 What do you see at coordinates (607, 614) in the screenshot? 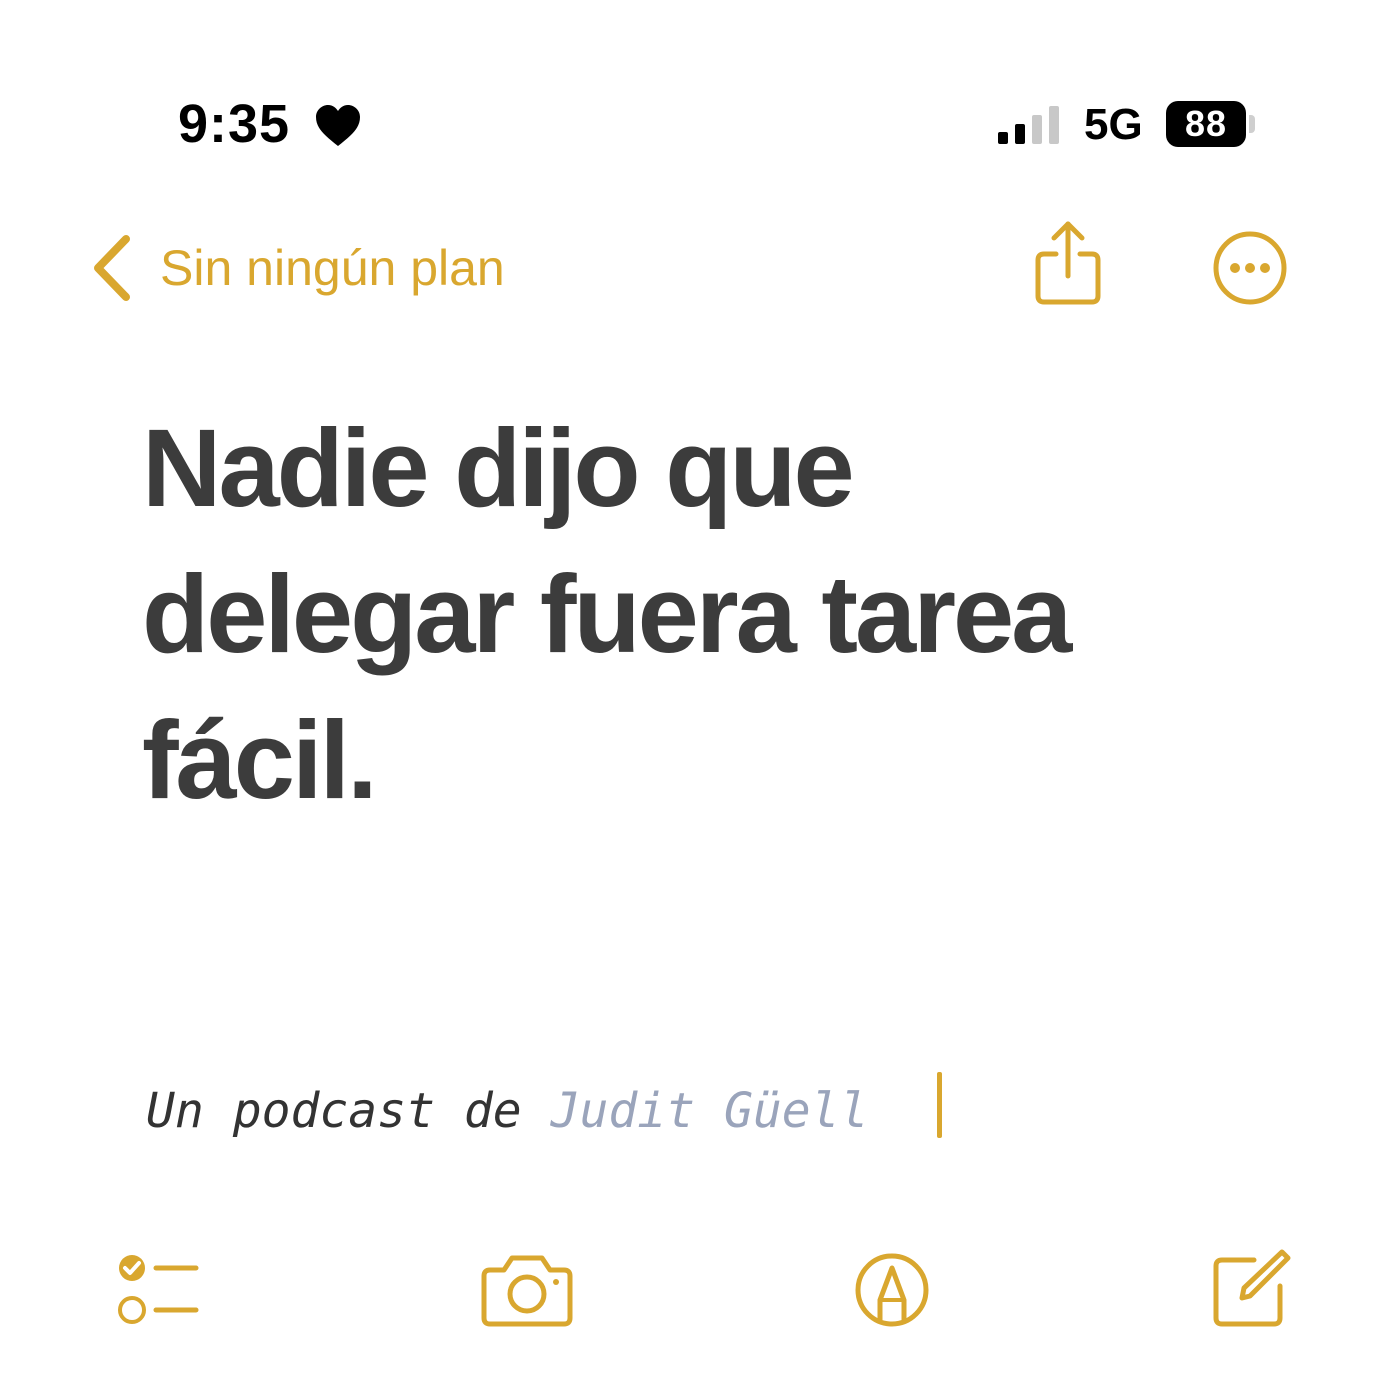
I see `note-title-line-2: delegar fuera tarea` at bounding box center [607, 614].